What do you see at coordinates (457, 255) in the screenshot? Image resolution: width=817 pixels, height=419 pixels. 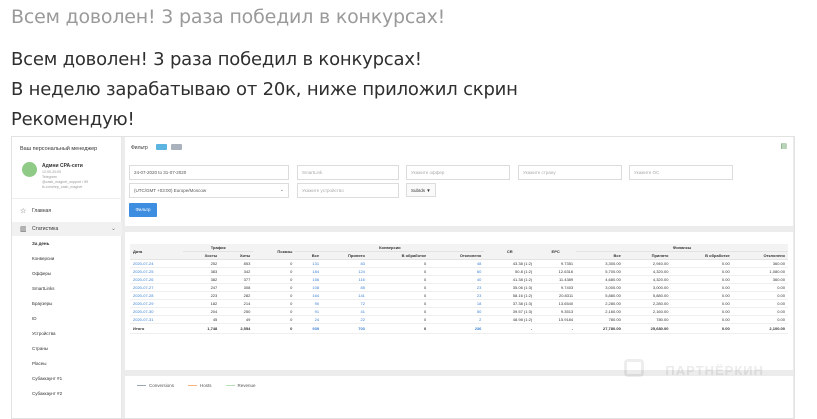 I see `col-conv-rejected: Отклонено` at bounding box center [457, 255].